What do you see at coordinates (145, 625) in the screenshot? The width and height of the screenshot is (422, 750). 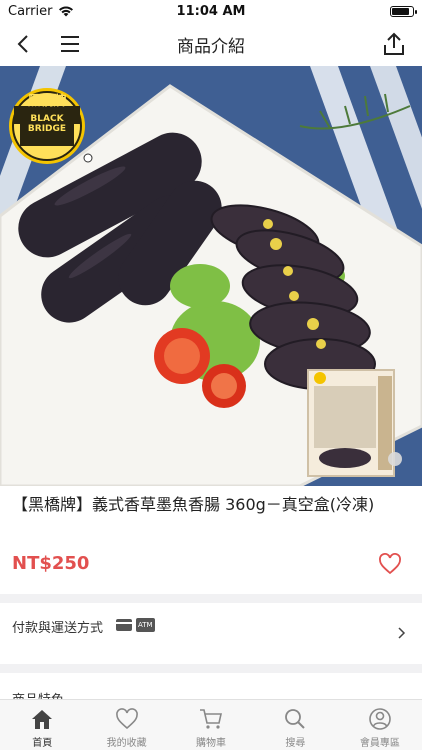 I see `atm-icon: ATM` at bounding box center [145, 625].